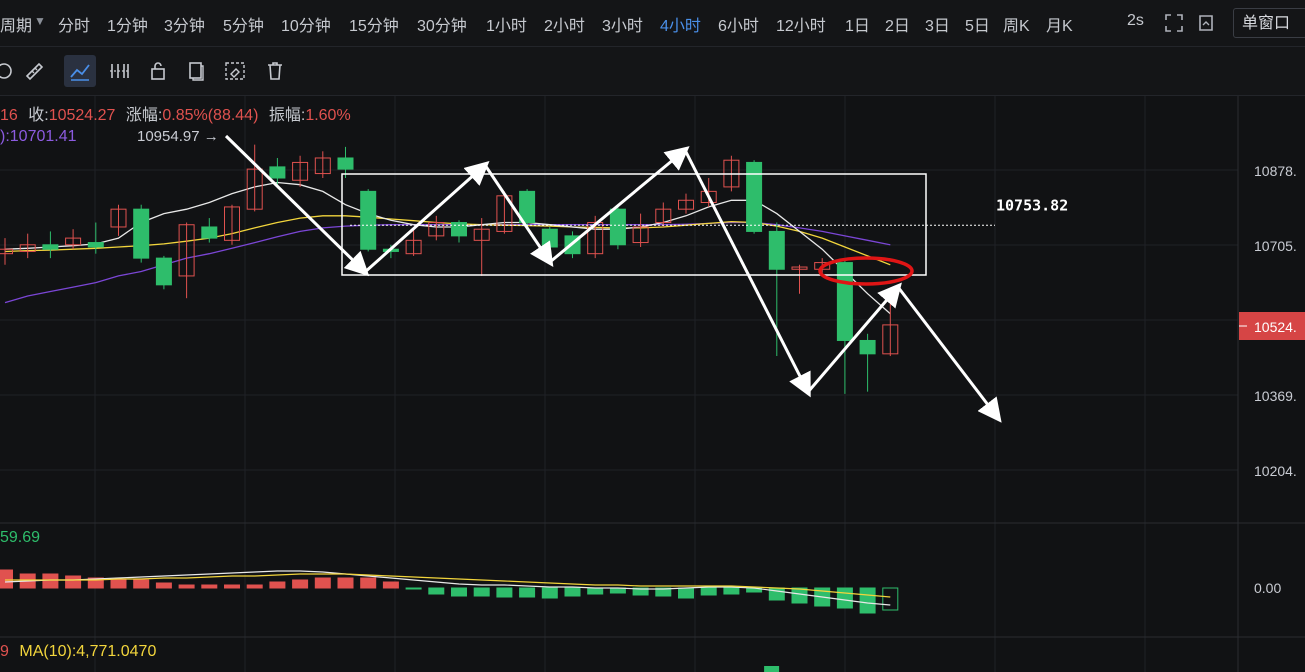  What do you see at coordinates (937, 24) in the screenshot?
I see `interval-tab-15: 3日` at bounding box center [937, 24].